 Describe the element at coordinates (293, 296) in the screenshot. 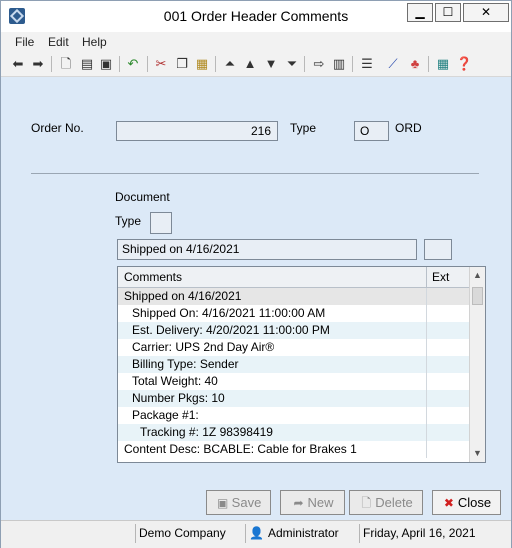

I see `table-row: Shipped on 4/16/2021` at that location.